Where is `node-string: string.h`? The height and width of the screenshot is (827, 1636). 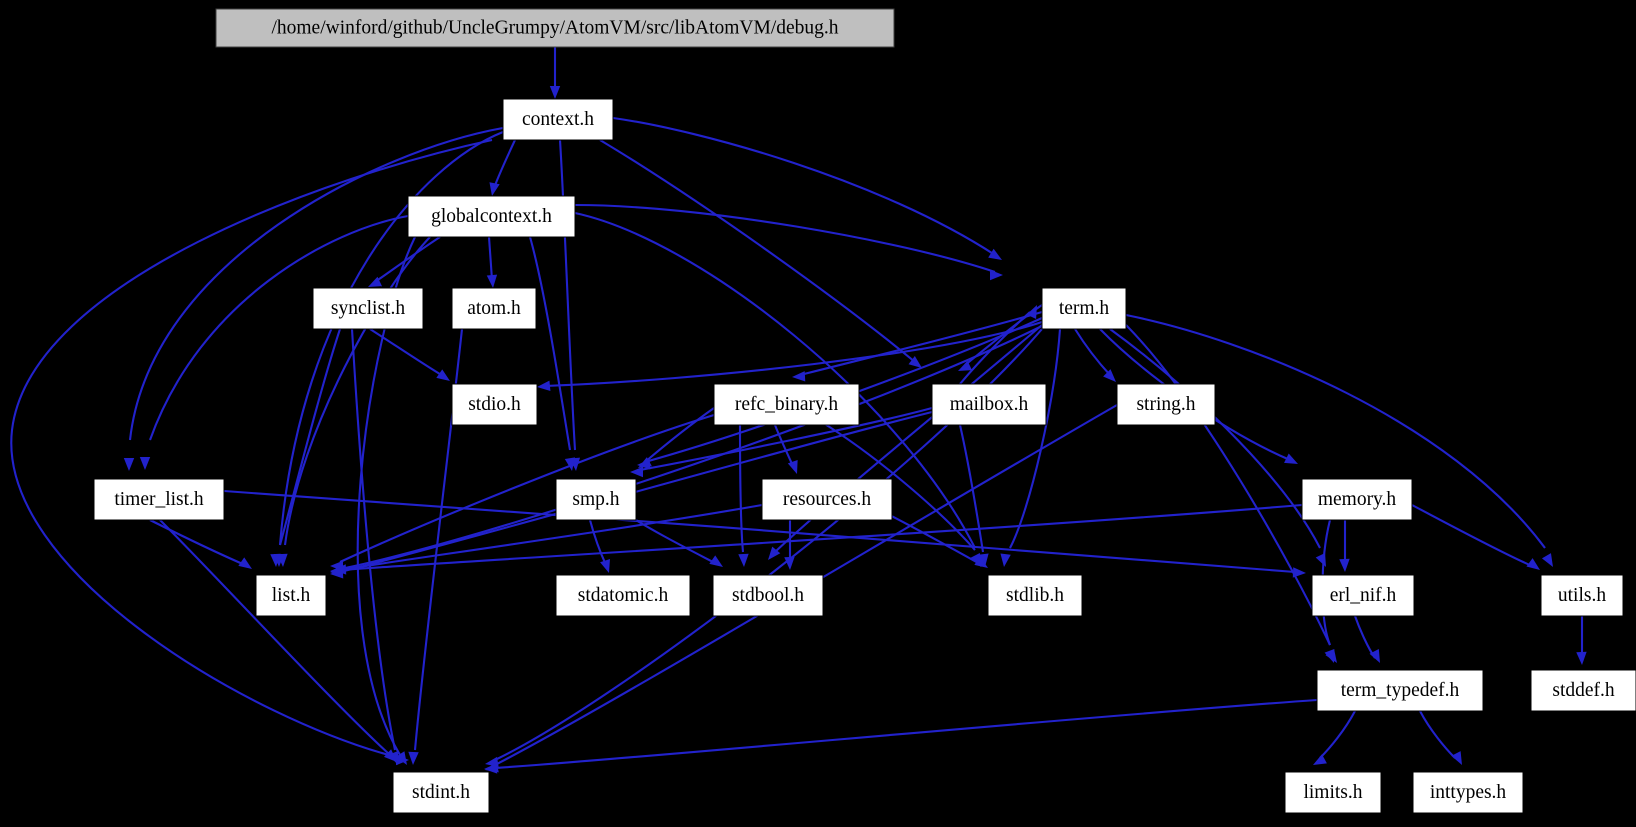
node-string: string.h is located at coordinates (1166, 404).